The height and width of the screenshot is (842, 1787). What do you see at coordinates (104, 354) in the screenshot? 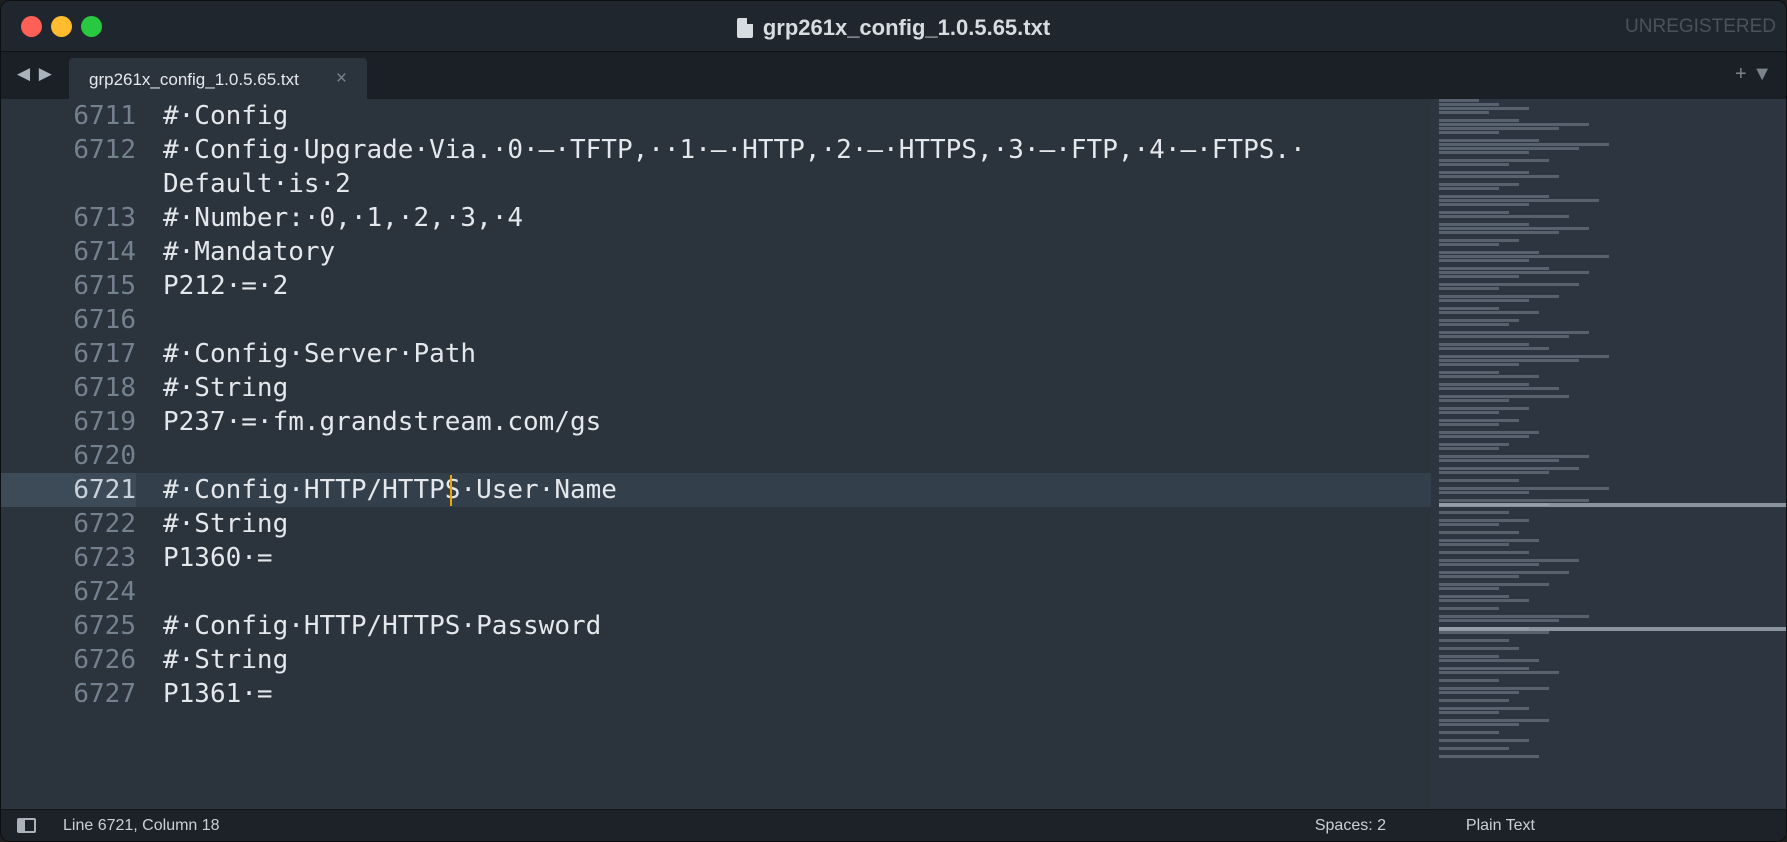
I see `line-number: 6717` at bounding box center [104, 354].